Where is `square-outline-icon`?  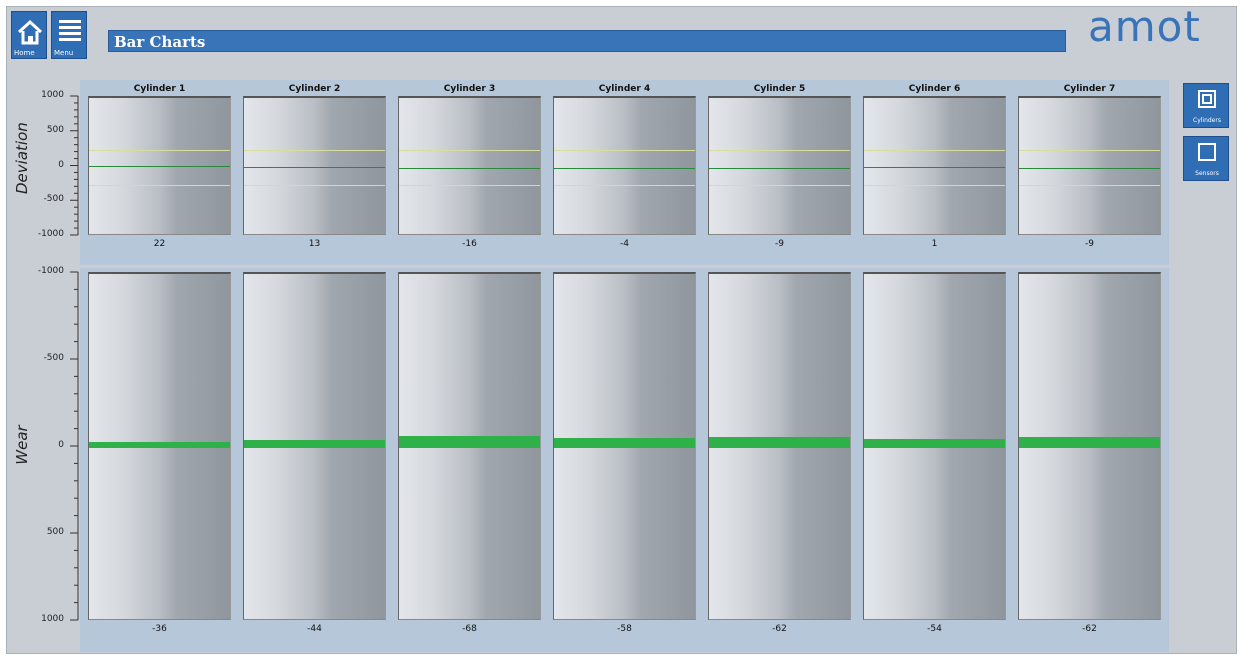 square-outline-icon is located at coordinates (1207, 152).